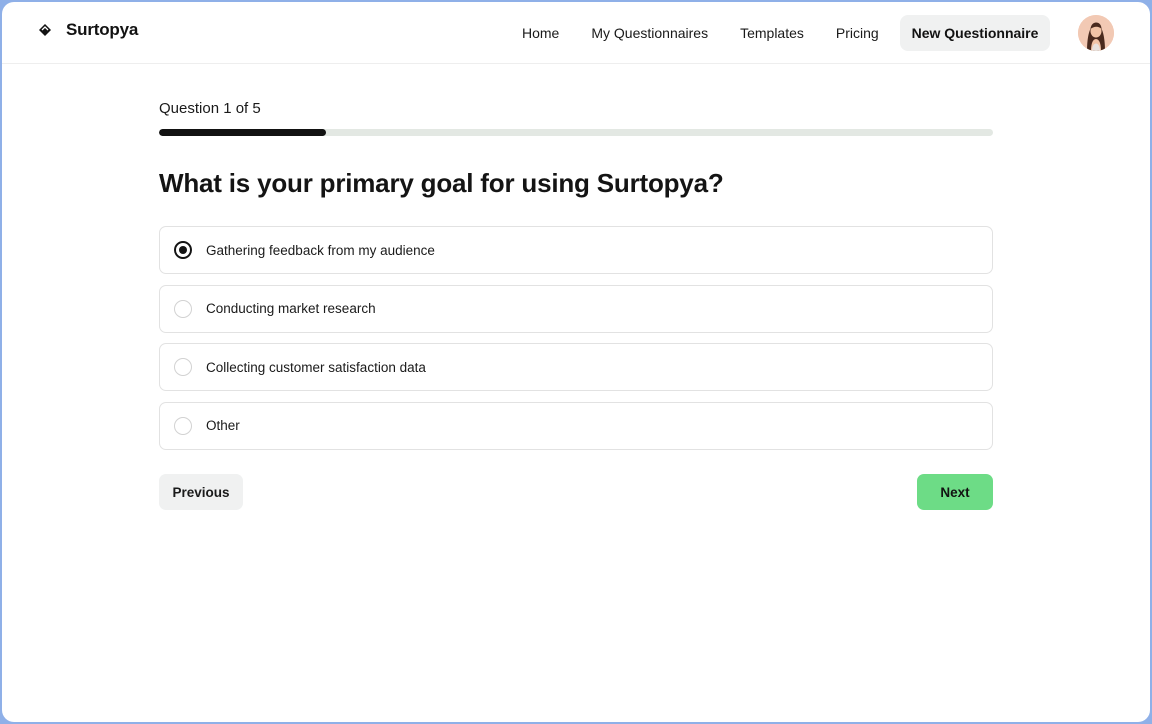  I want to click on answer-option-label: Conducting market research, so click(291, 308).